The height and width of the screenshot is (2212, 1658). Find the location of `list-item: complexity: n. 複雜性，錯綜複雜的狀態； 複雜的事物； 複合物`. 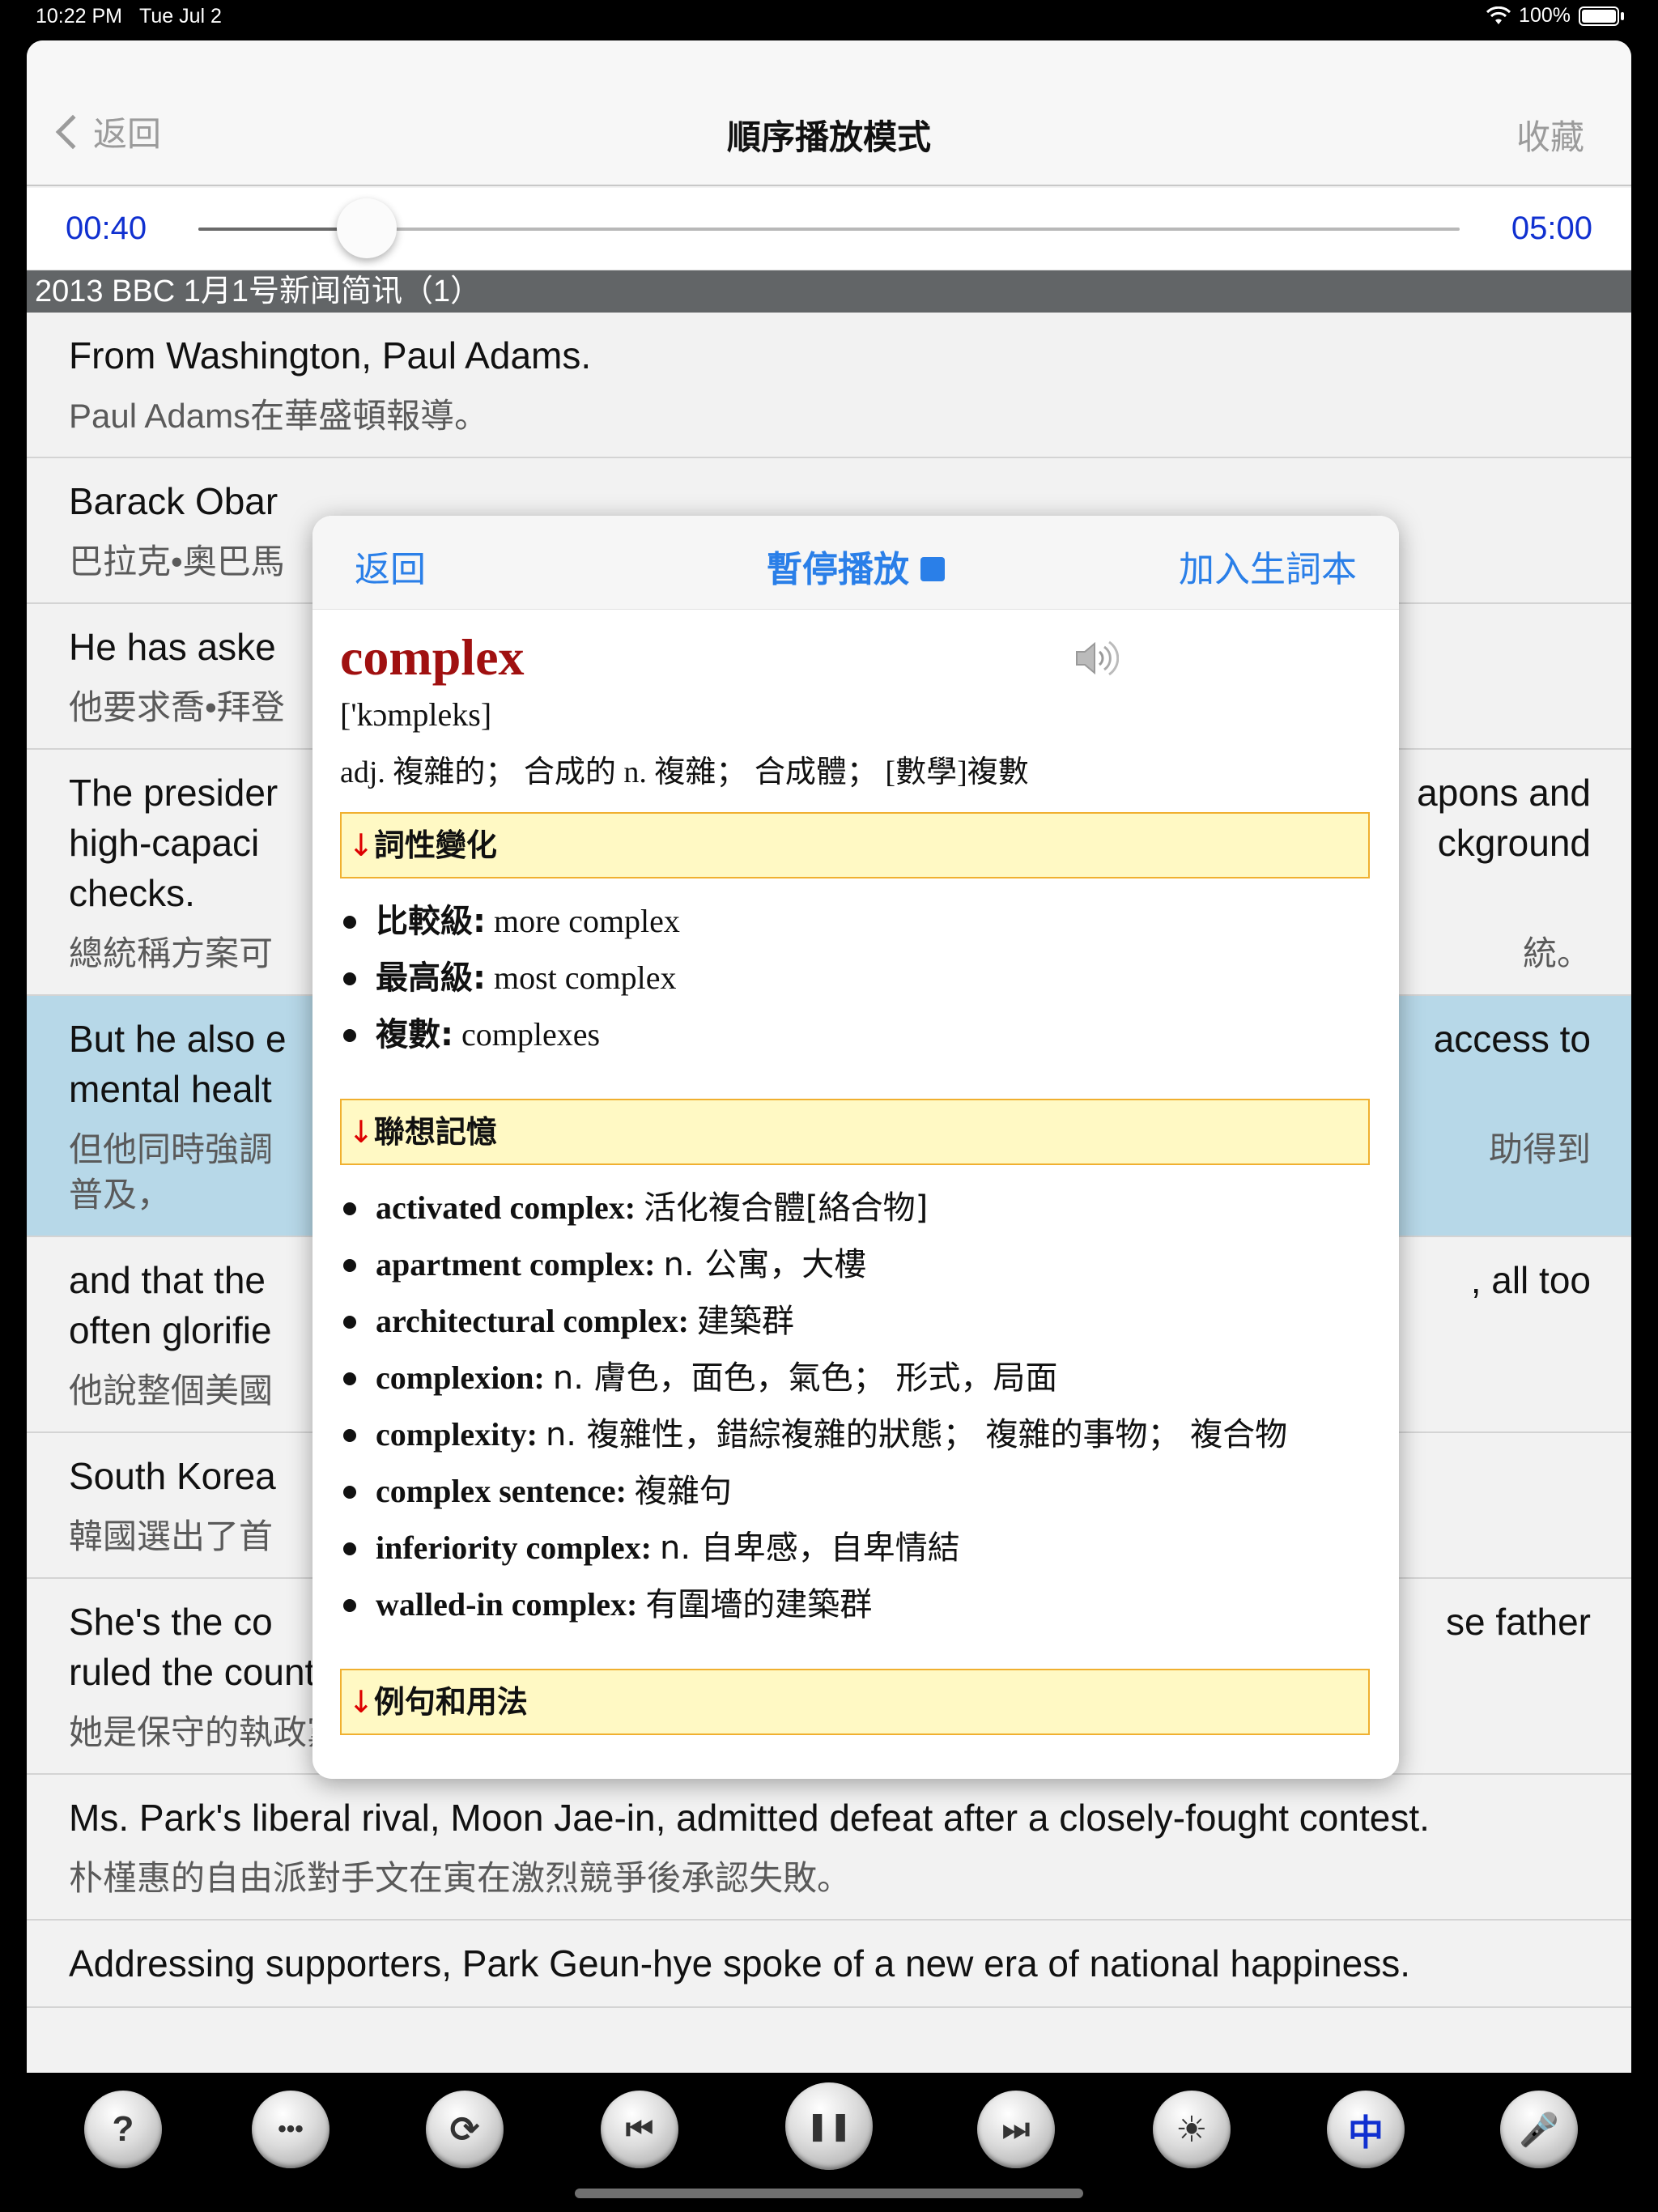

list-item: complexity: n. 複雜性，錯綜複雜的狀態； 複雜的事物； 複合物 is located at coordinates (855, 1435).